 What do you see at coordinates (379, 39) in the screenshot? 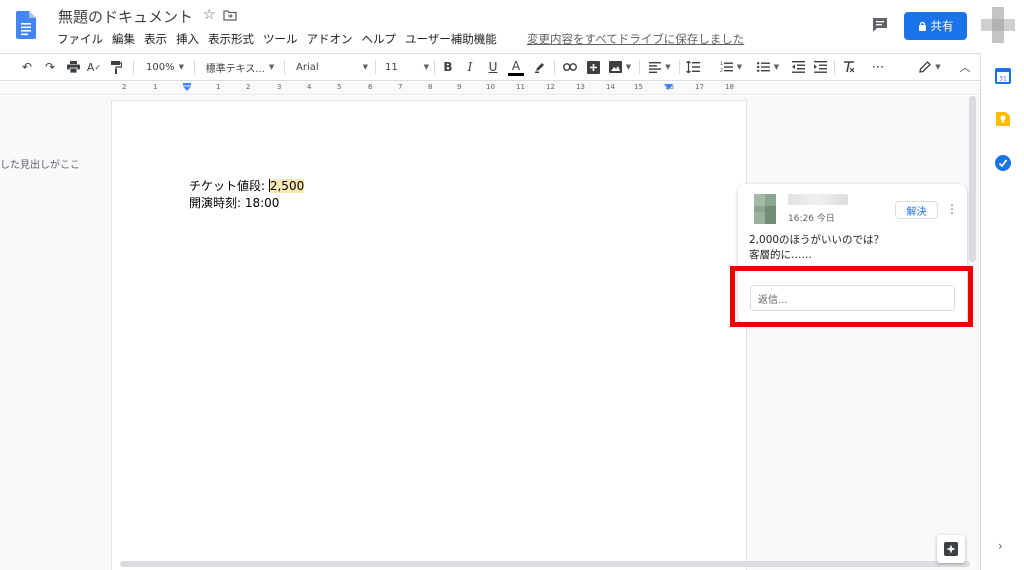
I see `menu-help: ヘルプ` at bounding box center [379, 39].